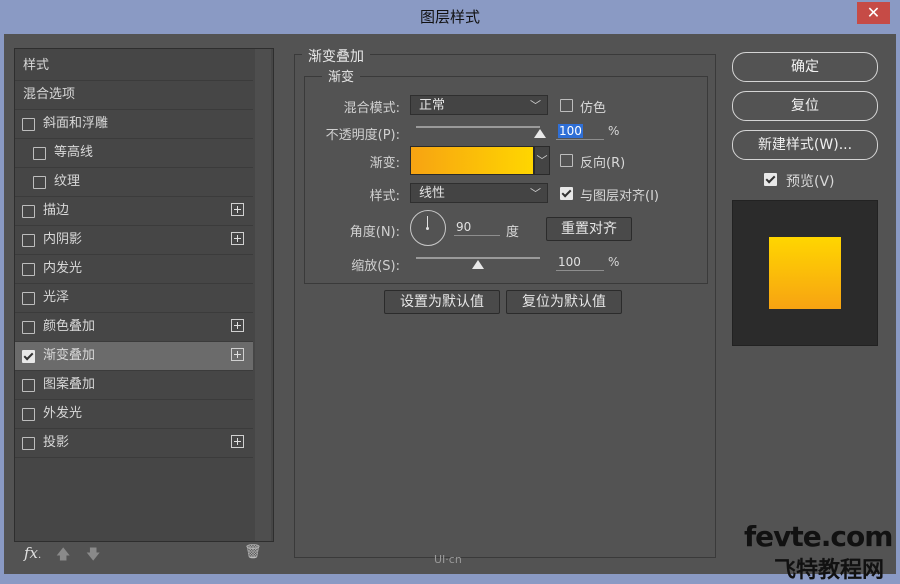 This screenshot has height=584, width=900. I want to click on style-item: 颜色叠加, so click(134, 327).